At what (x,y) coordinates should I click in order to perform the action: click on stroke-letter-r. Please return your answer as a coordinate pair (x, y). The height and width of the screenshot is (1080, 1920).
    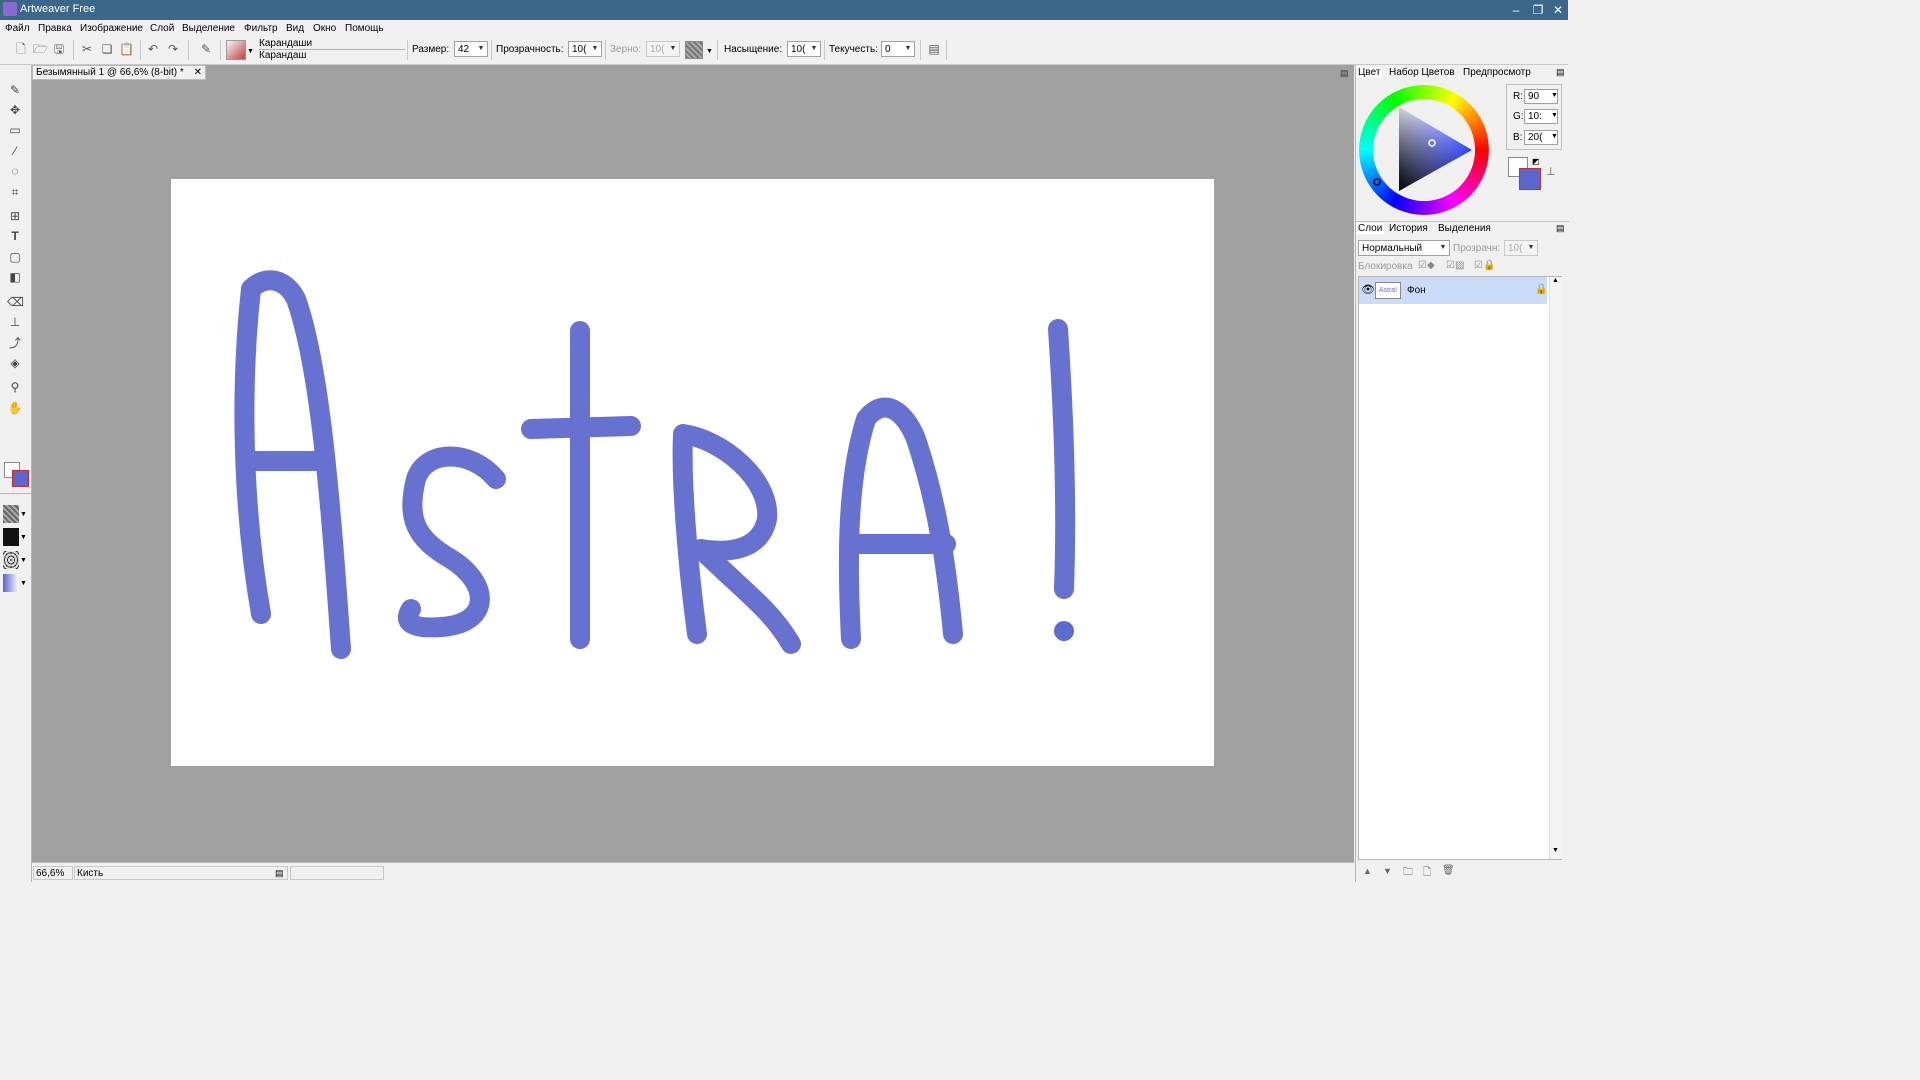
    Looking at the image, I should click on (736, 539).